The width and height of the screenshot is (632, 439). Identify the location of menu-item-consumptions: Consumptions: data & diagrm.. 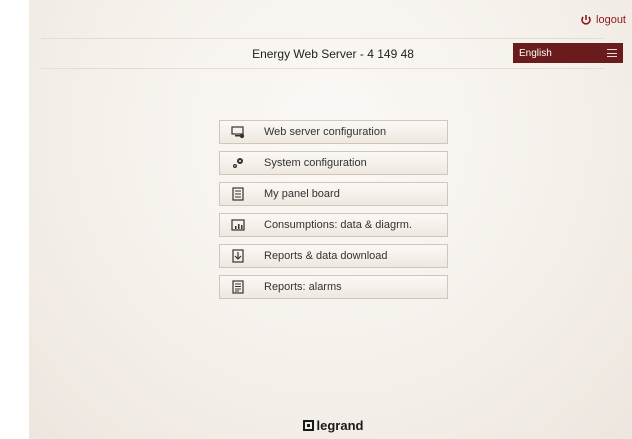
(333, 225).